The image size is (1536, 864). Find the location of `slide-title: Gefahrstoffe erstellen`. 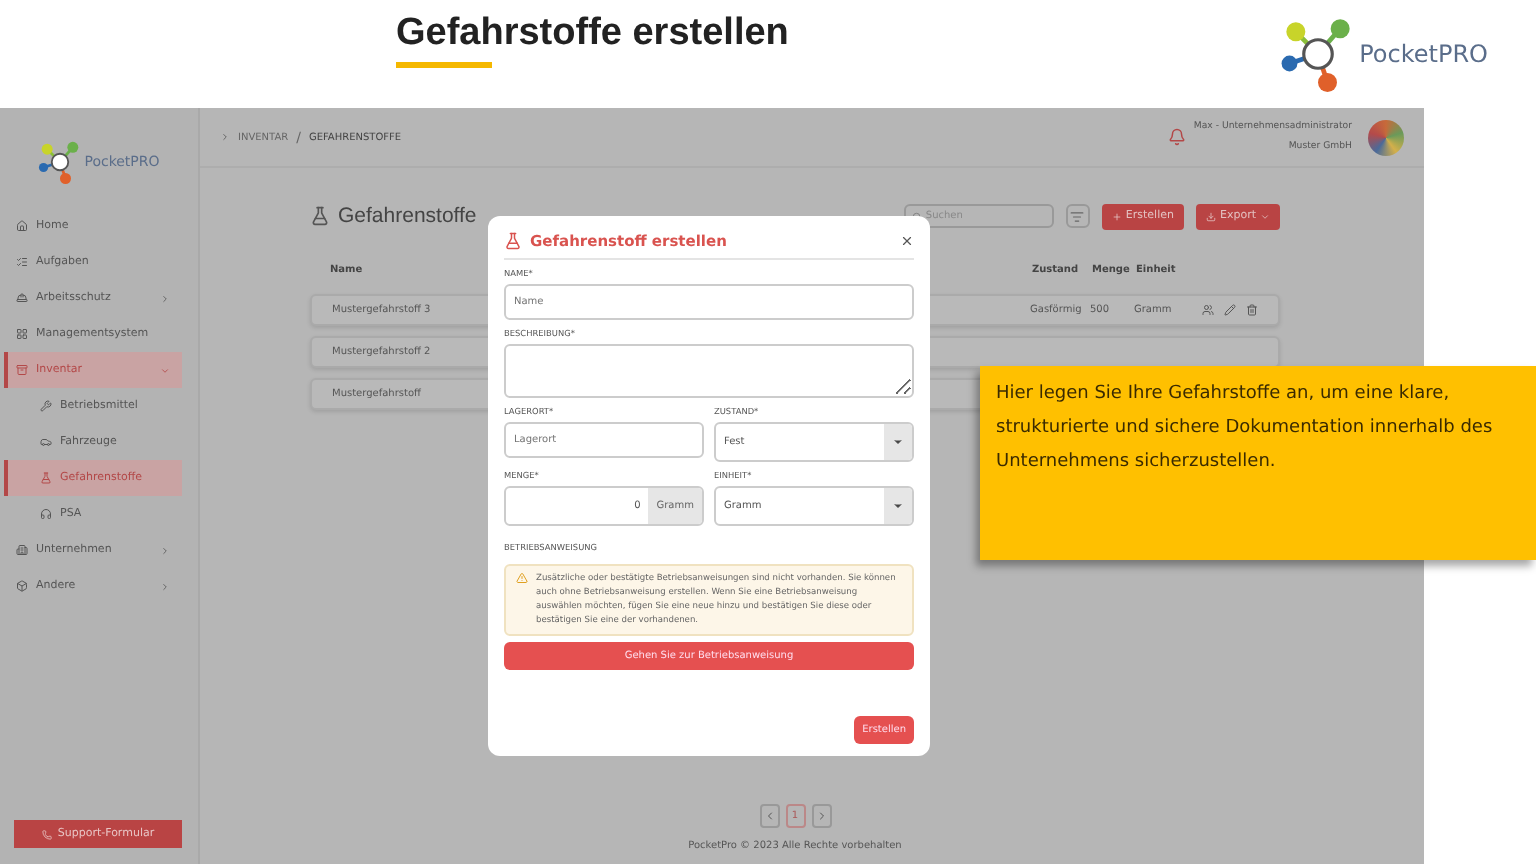

slide-title: Gefahrstoffe erstellen is located at coordinates (592, 34).